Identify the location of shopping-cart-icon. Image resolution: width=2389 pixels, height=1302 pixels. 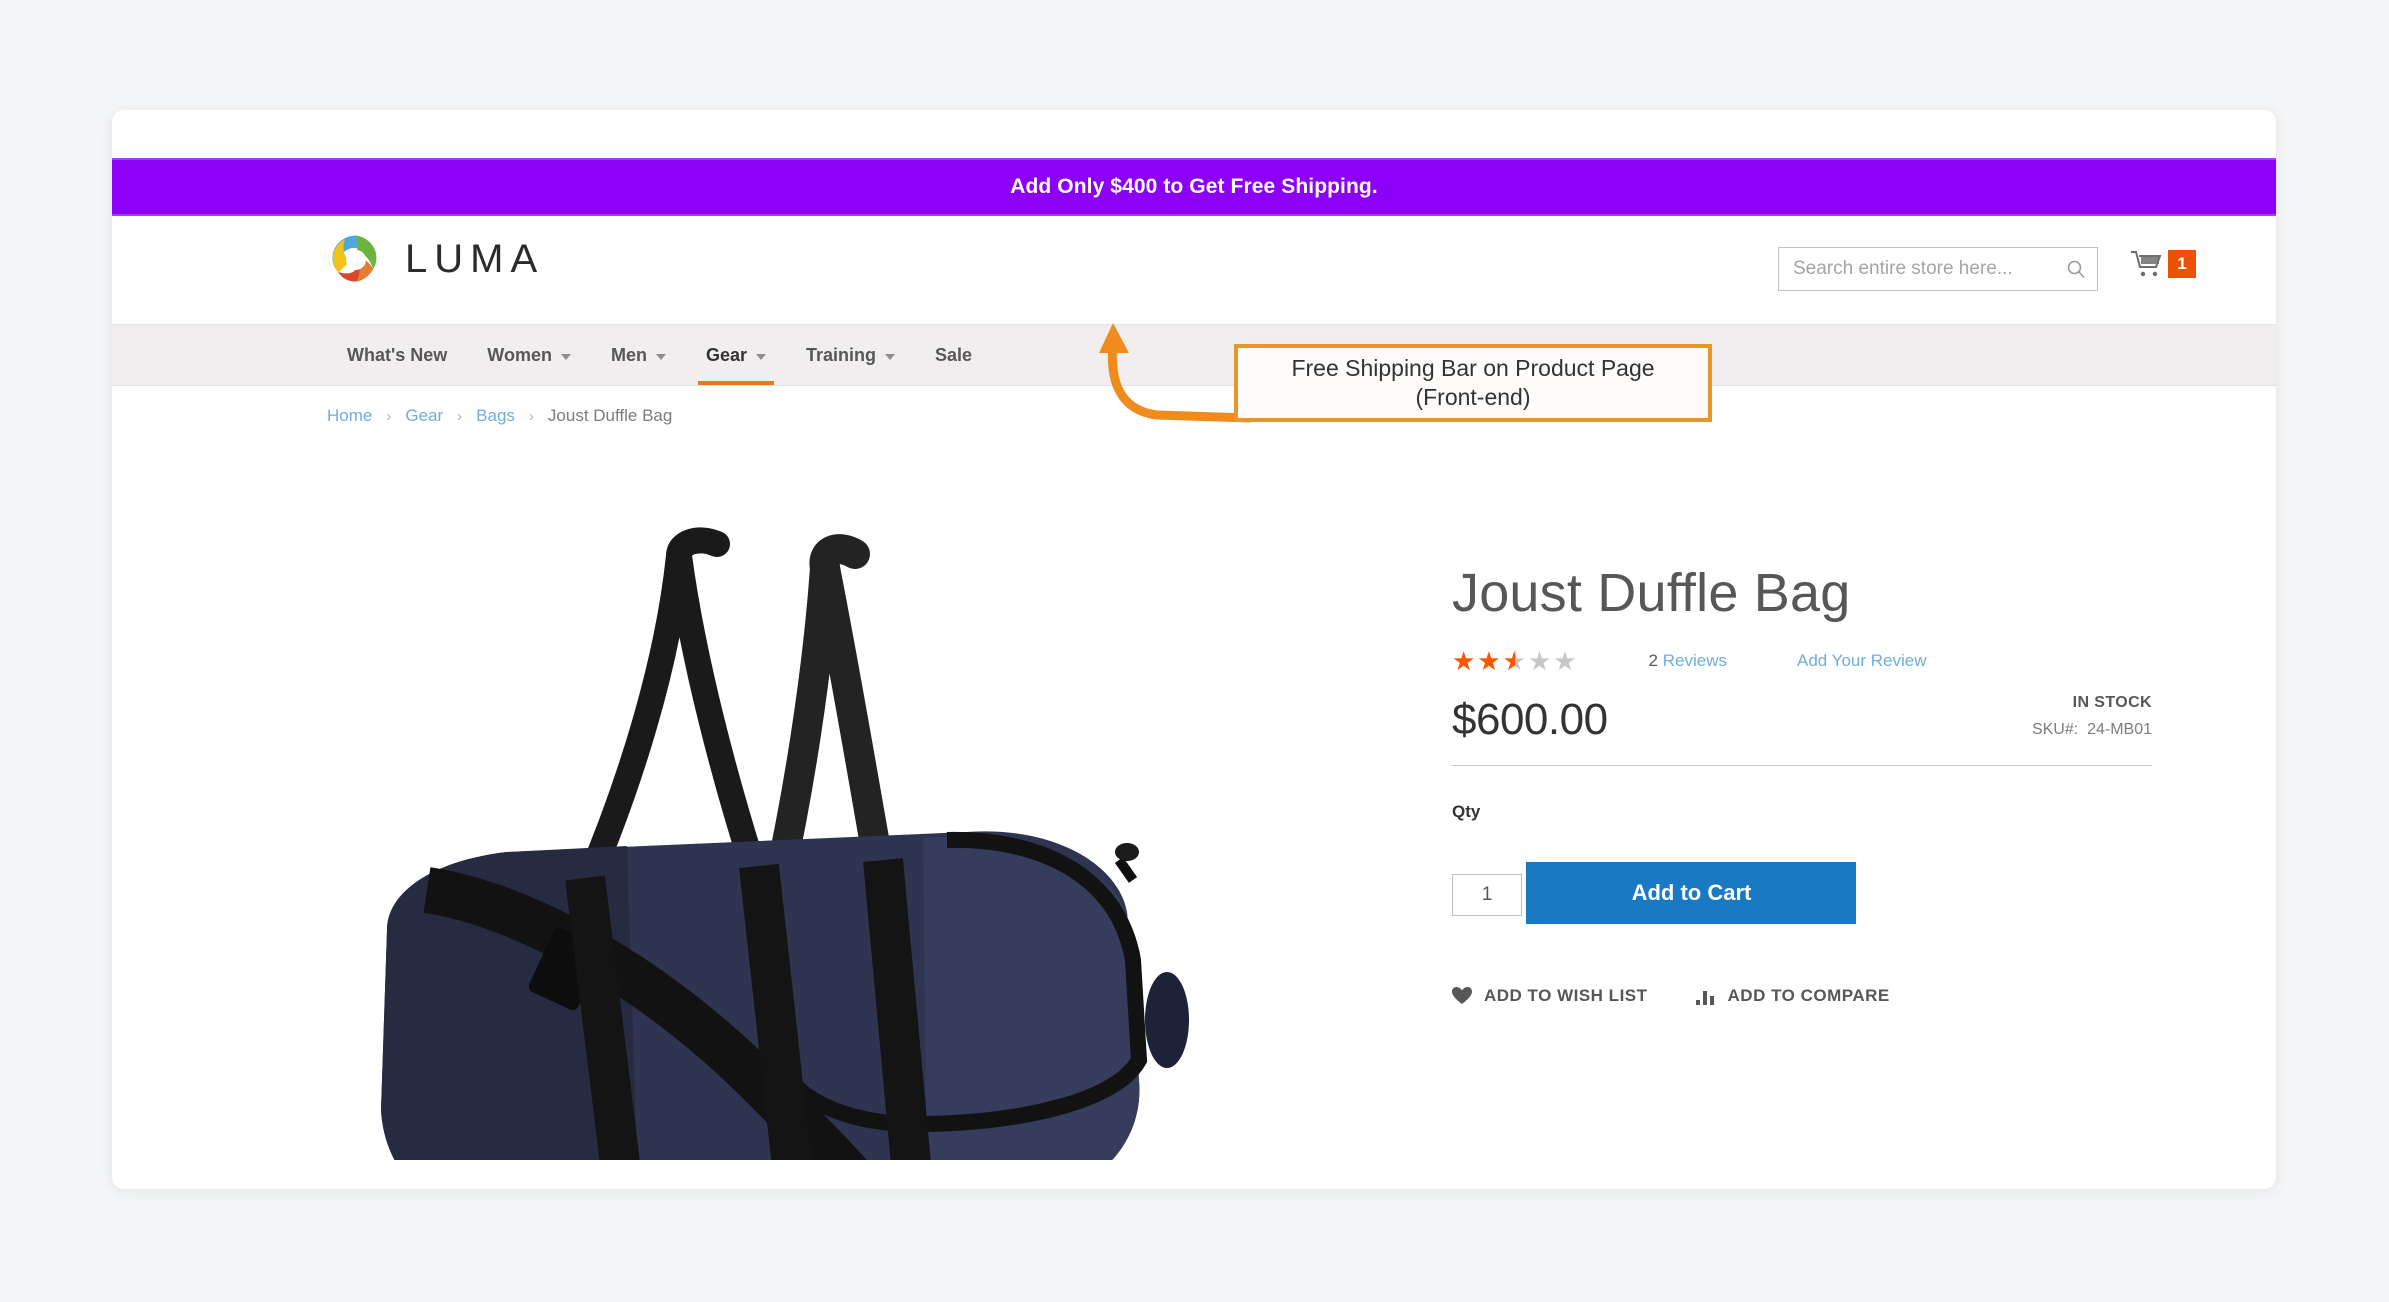
(2146, 264).